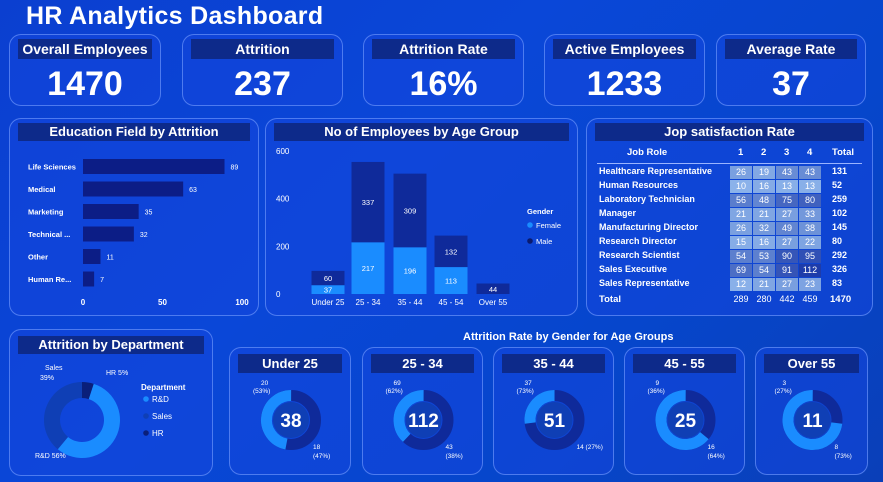  What do you see at coordinates (110, 412) in the screenshot?
I see `department-donut-chart: Sales 39% HR 5% R&D 56% Department R&D Sales HR` at bounding box center [110, 412].